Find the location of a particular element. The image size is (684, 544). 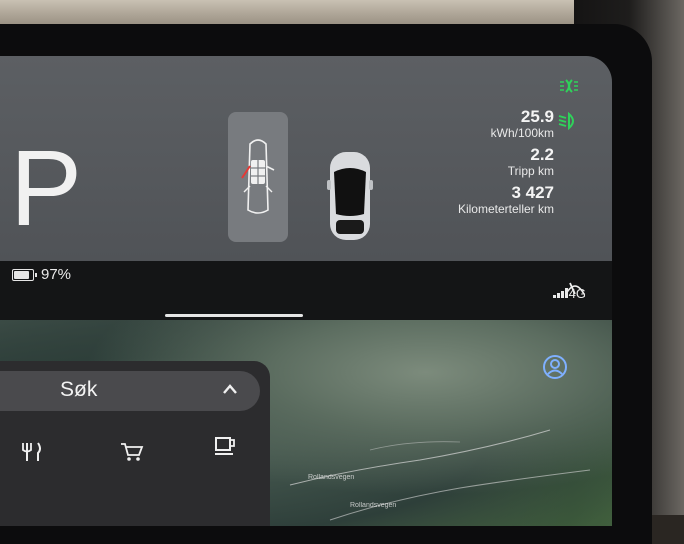

battery-status: 97% is located at coordinates (41, 274).